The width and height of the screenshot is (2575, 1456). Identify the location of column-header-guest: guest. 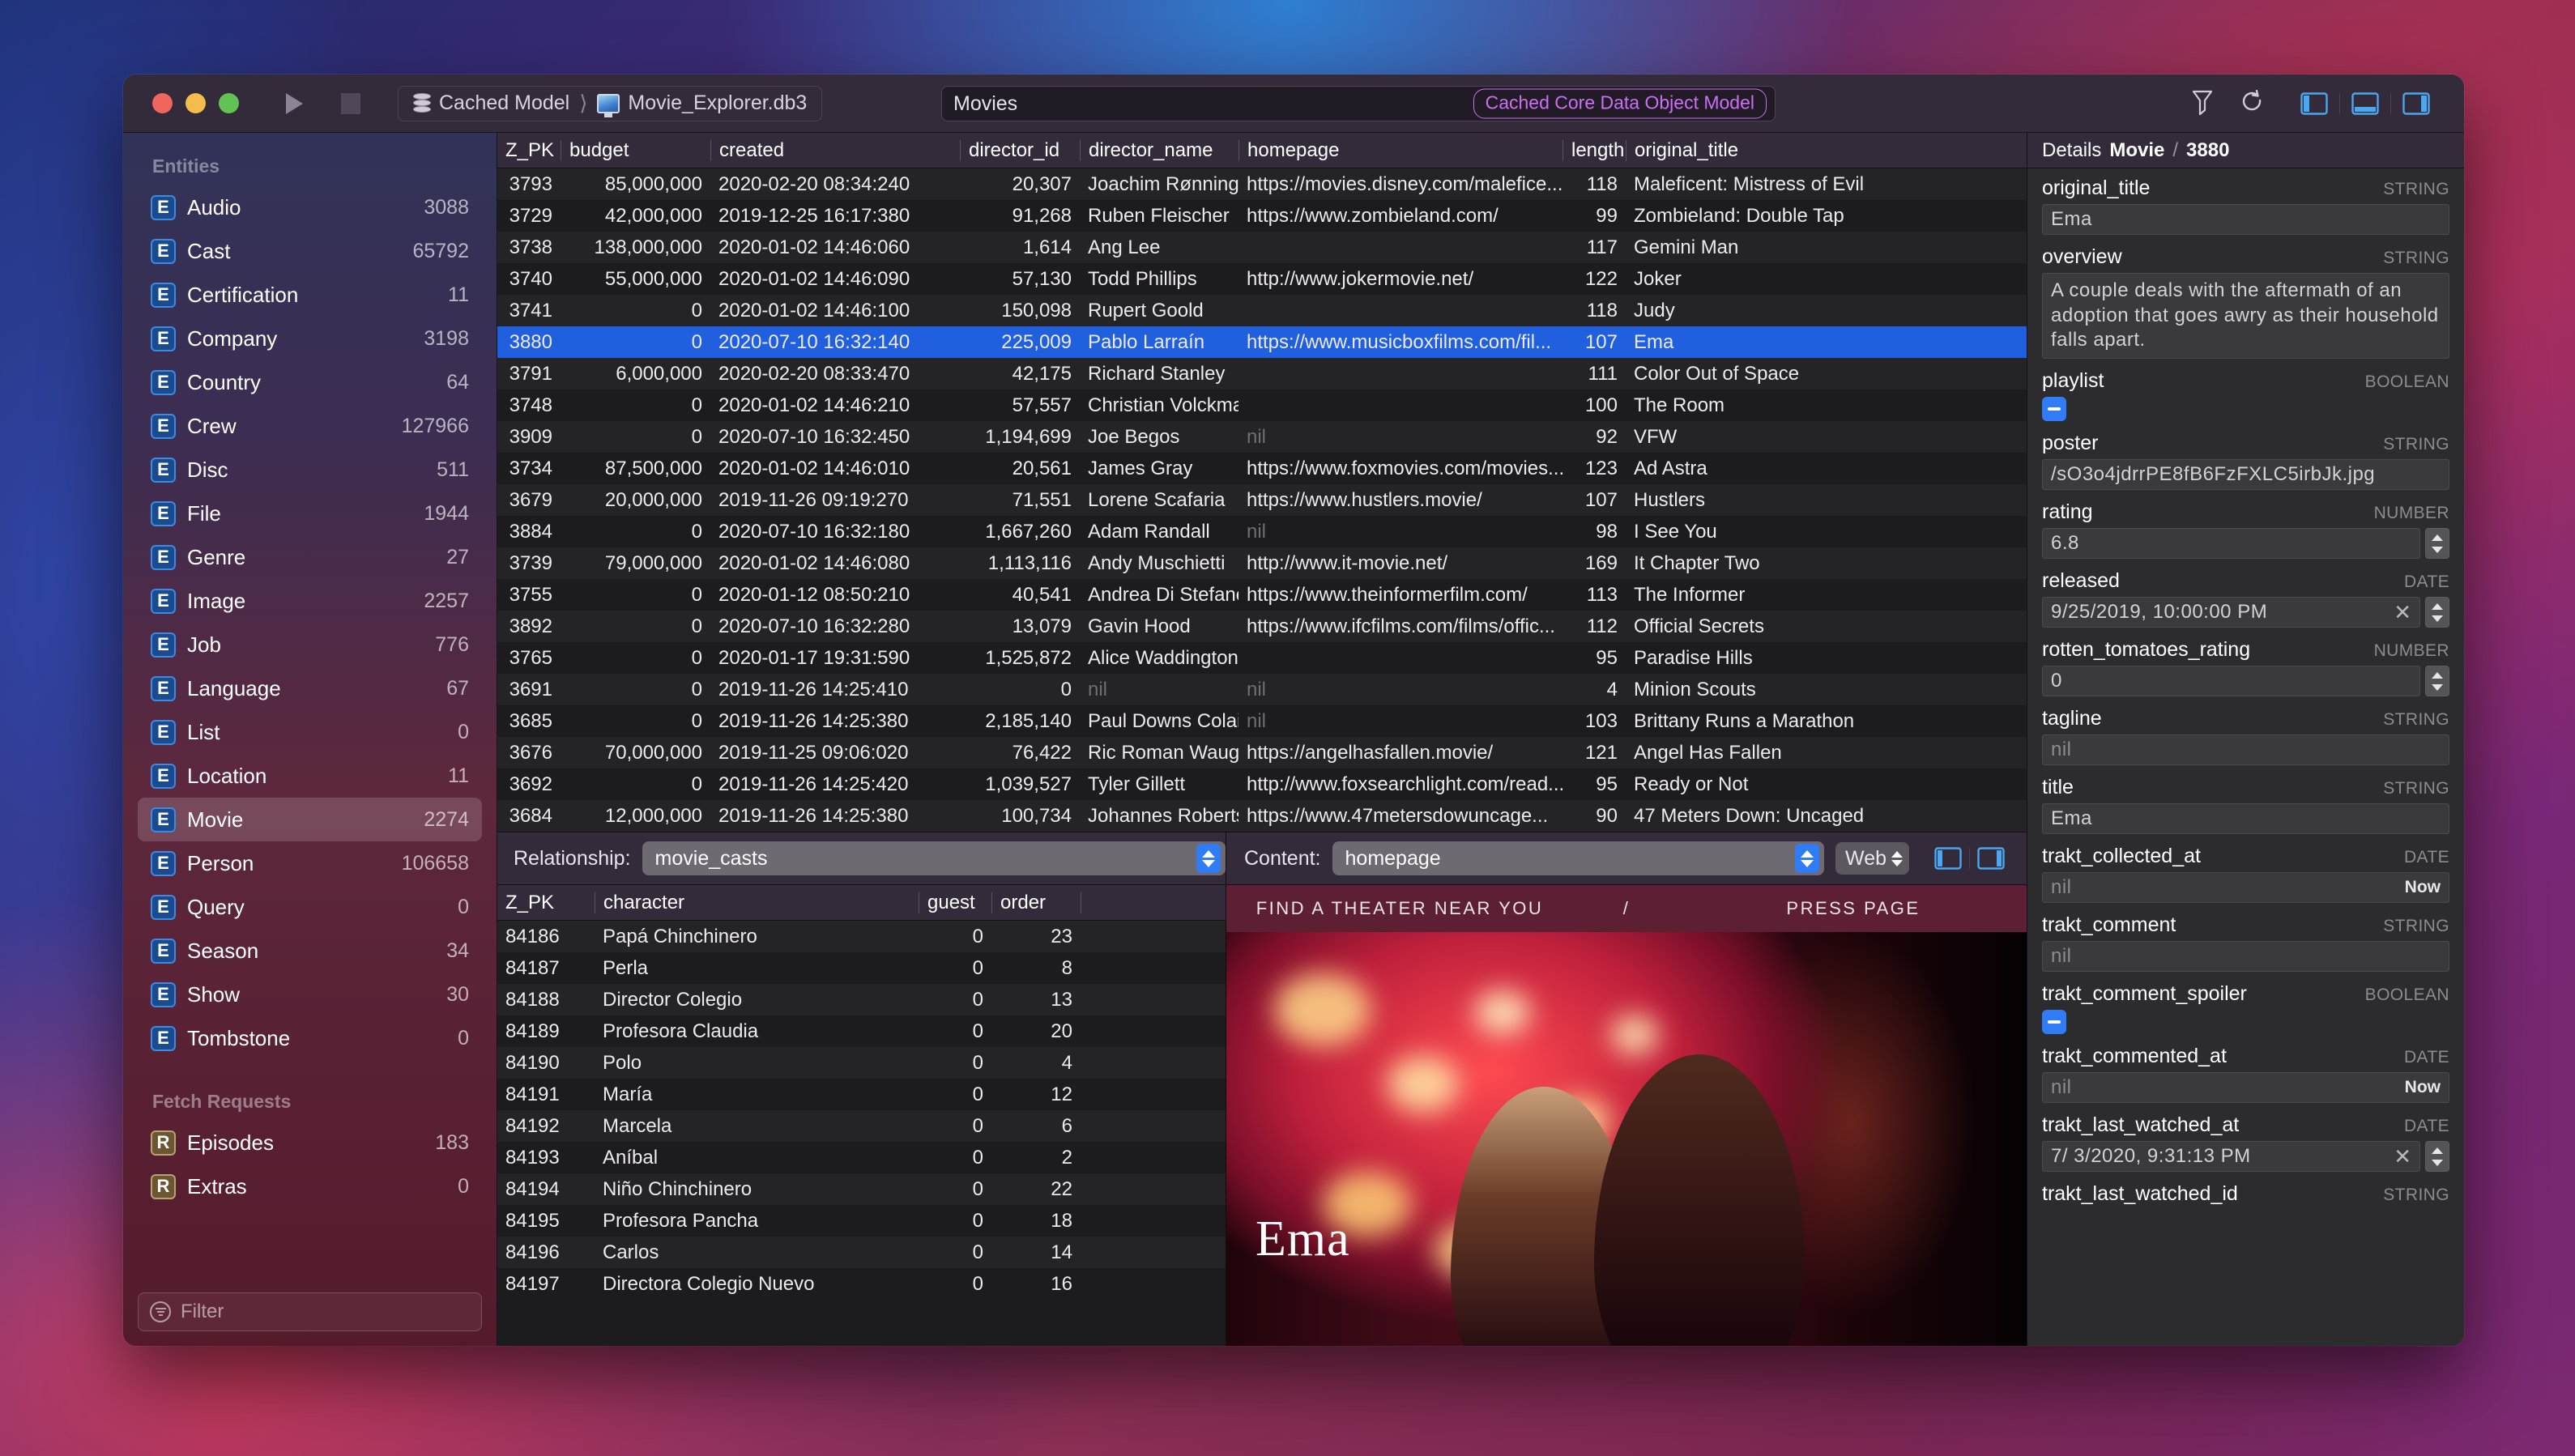
(955, 902).